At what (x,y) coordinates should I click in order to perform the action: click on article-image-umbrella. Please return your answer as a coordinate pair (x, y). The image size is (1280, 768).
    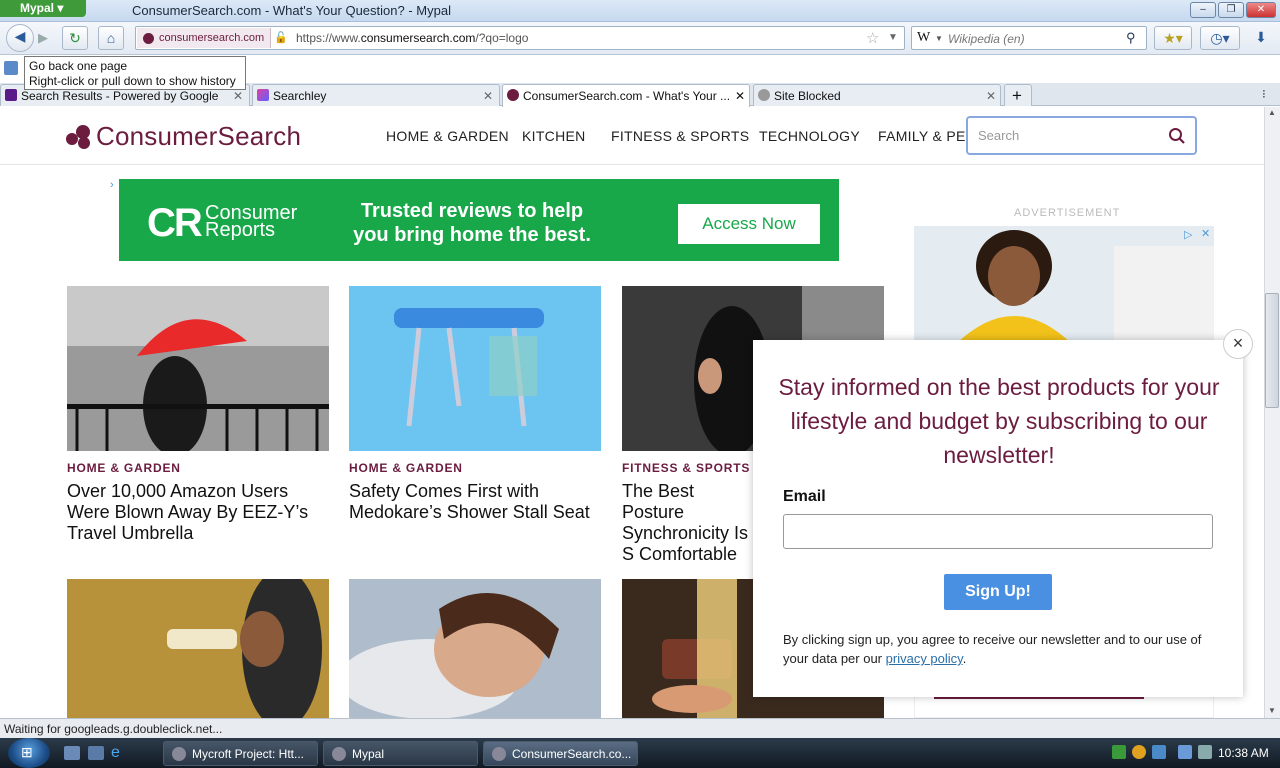
    Looking at the image, I should click on (198, 368).